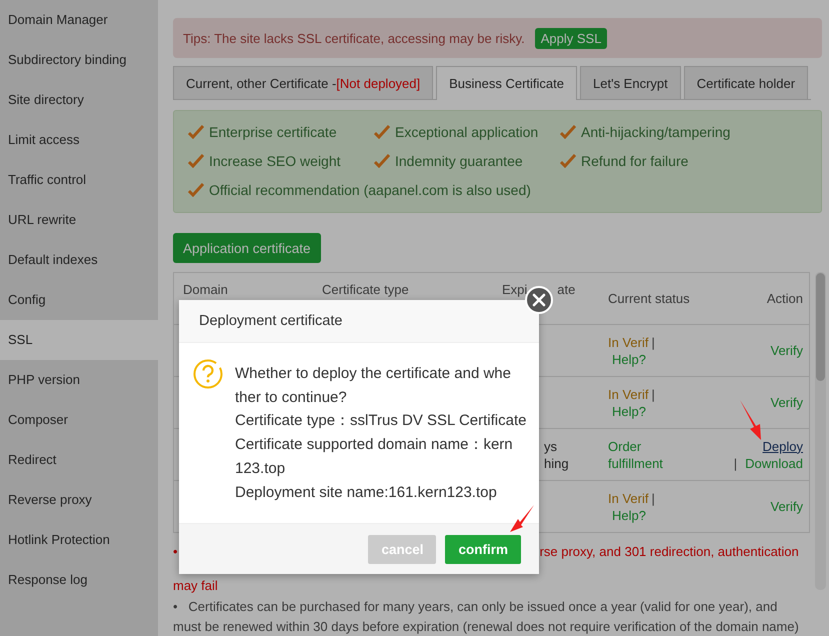 The width and height of the screenshot is (829, 636). I want to click on tab: Certificate holder, so click(746, 82).